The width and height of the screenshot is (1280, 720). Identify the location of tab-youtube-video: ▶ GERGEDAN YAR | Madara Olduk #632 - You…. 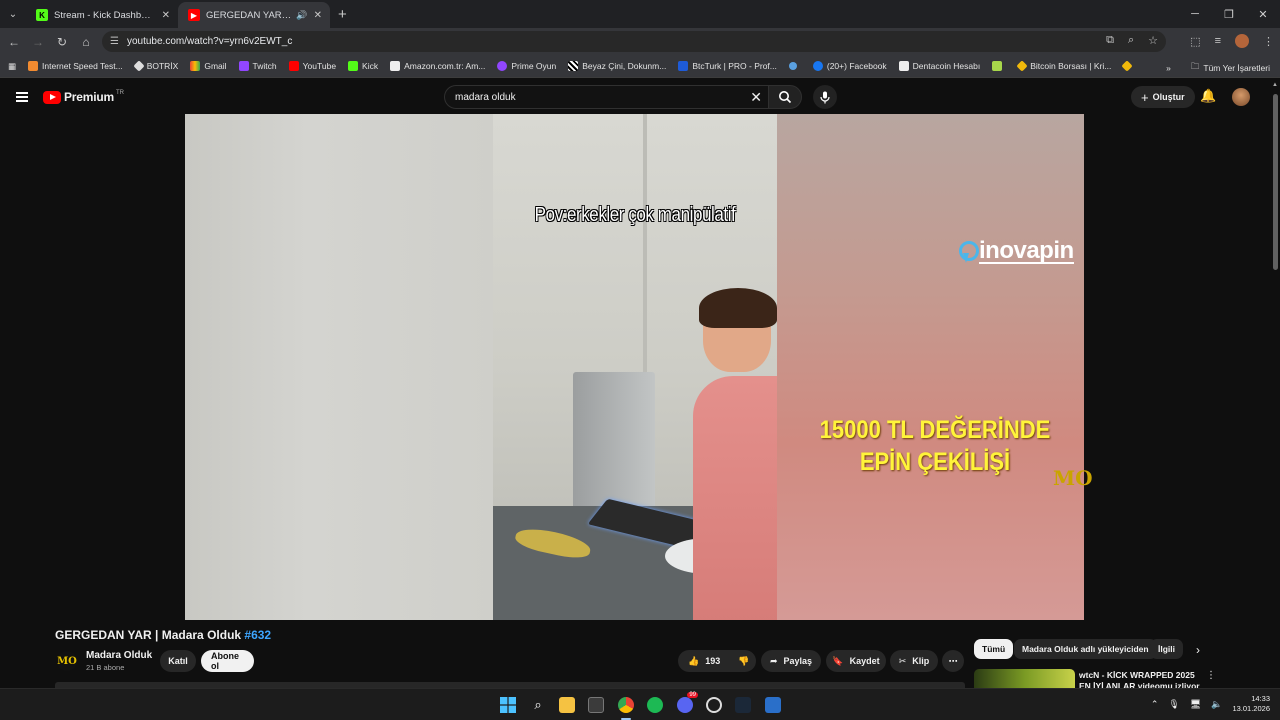
(254, 15).